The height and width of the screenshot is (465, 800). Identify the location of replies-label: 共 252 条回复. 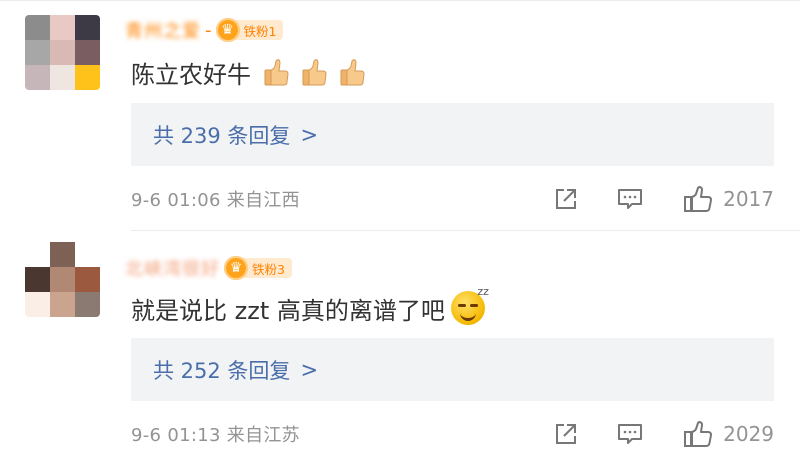
(222, 370).